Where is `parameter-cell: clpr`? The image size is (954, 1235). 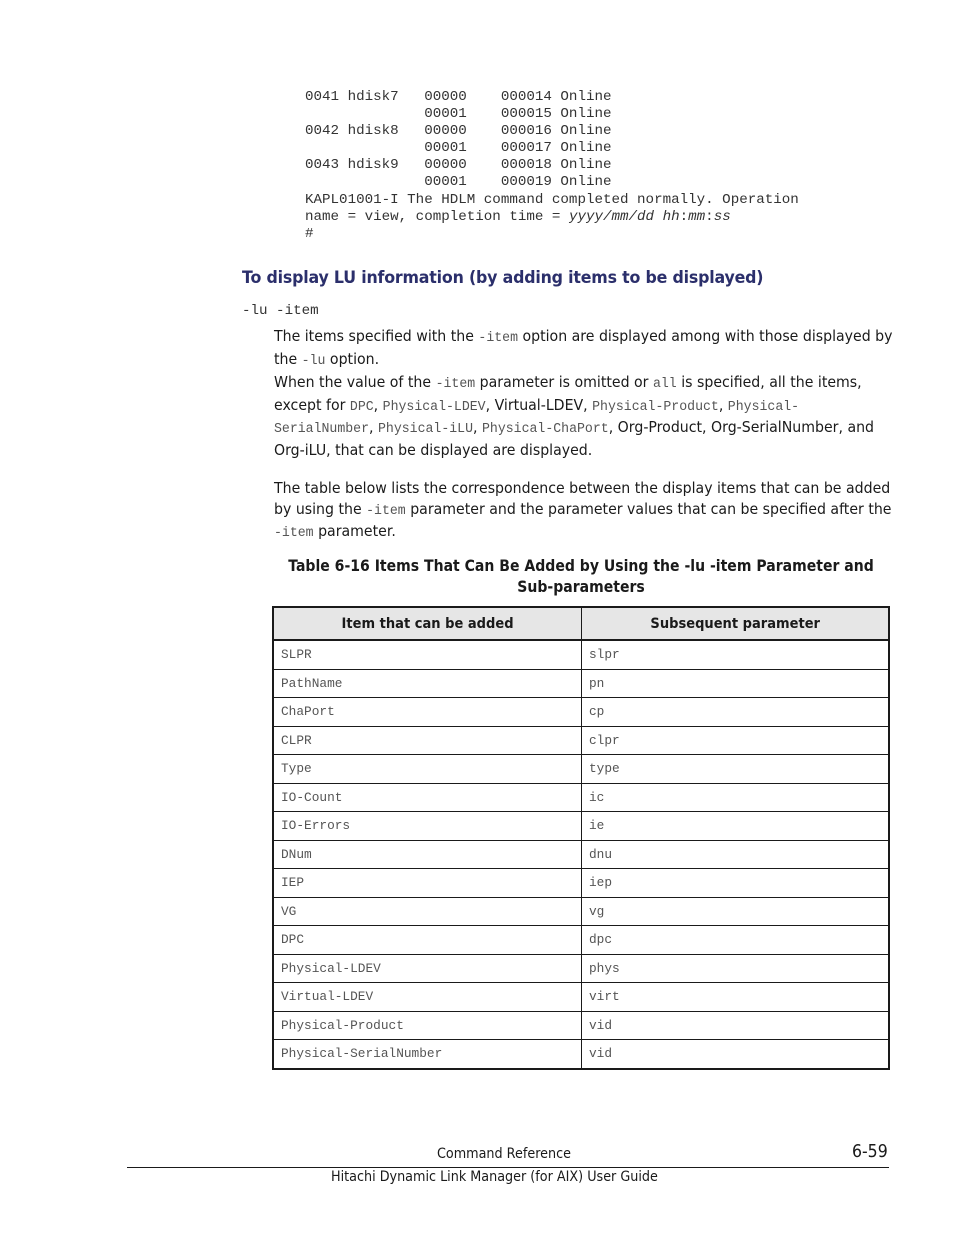 parameter-cell: clpr is located at coordinates (735, 740).